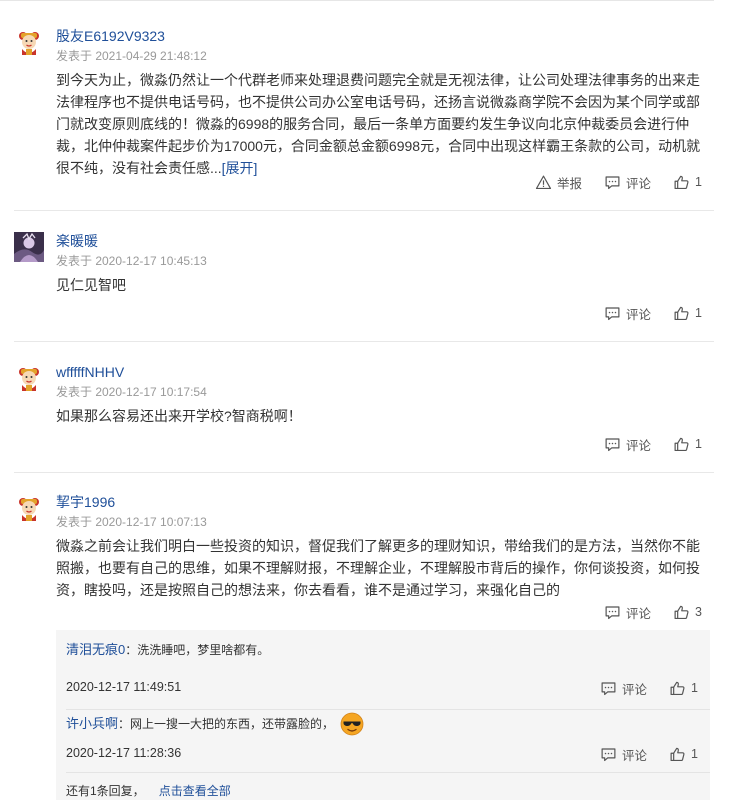 The width and height of the screenshot is (732, 800). What do you see at coordinates (179, 416) in the screenshot?
I see `comment-text: 如果那么容易还出来开学校?智商税啊！` at bounding box center [179, 416].